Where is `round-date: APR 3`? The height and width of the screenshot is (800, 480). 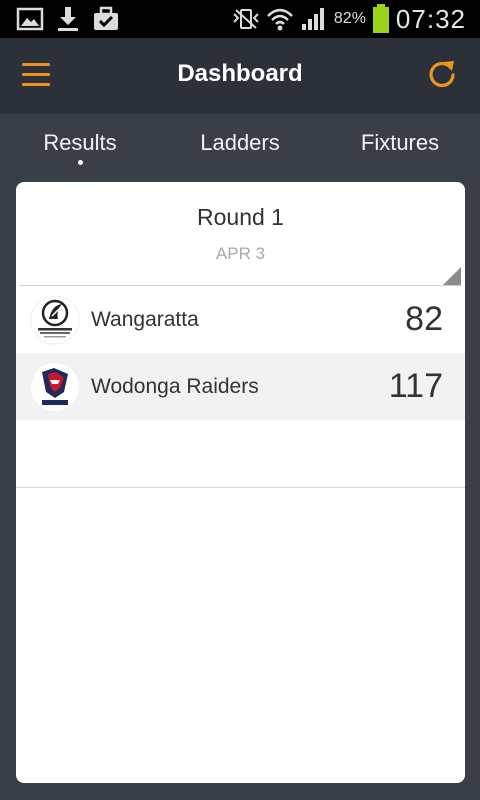 round-date: APR 3 is located at coordinates (240, 253).